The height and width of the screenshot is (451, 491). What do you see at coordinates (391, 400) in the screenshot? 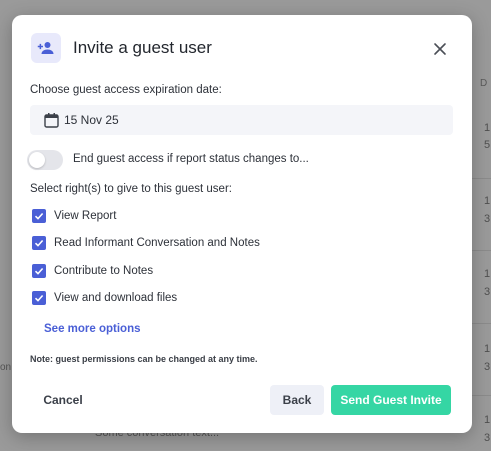
I see `send-guest-invite-button: Send Guest Invite` at bounding box center [391, 400].